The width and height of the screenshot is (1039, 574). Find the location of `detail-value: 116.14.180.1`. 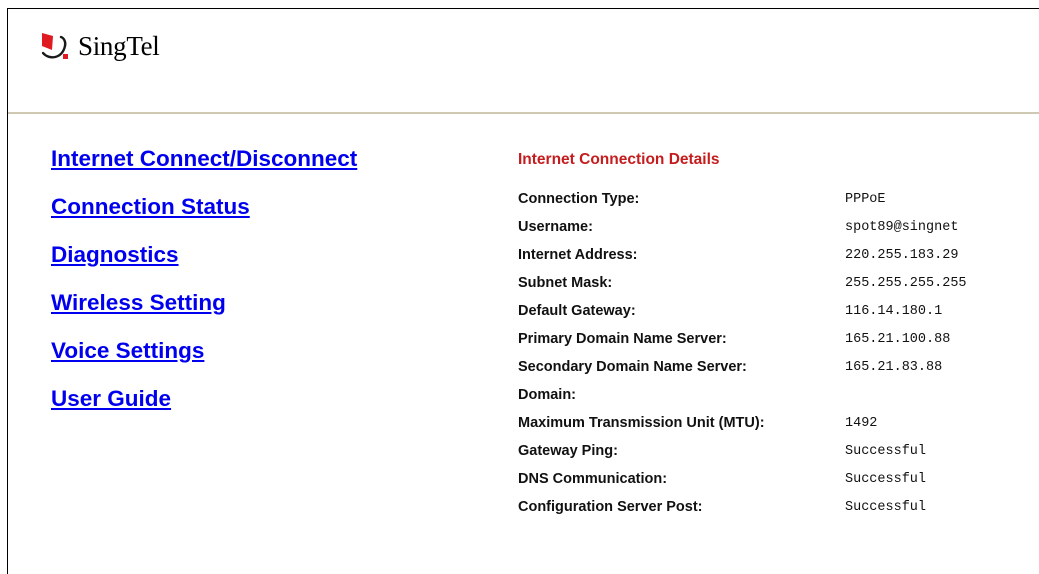

detail-value: 116.14.180.1 is located at coordinates (894, 311).